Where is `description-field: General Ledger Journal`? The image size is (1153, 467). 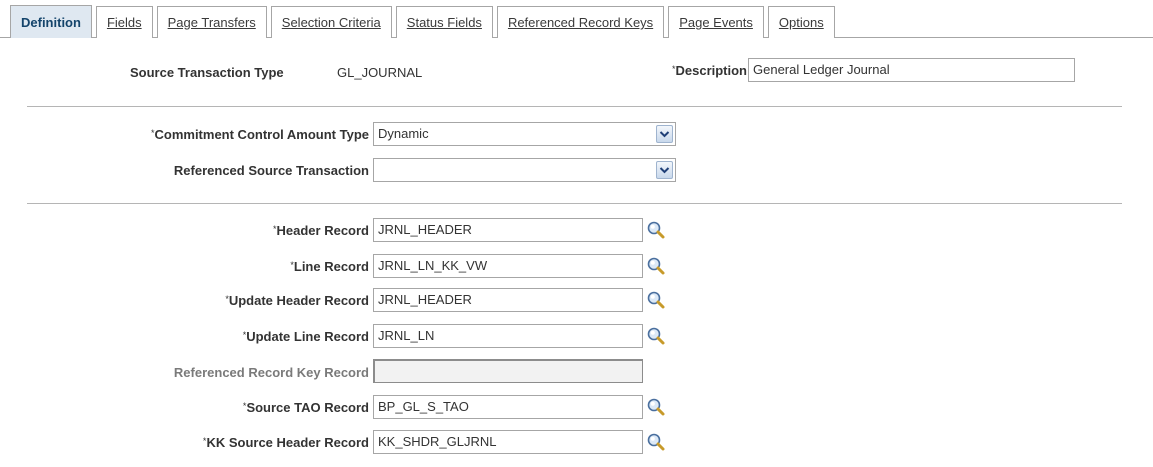
description-field: General Ledger Journal is located at coordinates (911, 70).